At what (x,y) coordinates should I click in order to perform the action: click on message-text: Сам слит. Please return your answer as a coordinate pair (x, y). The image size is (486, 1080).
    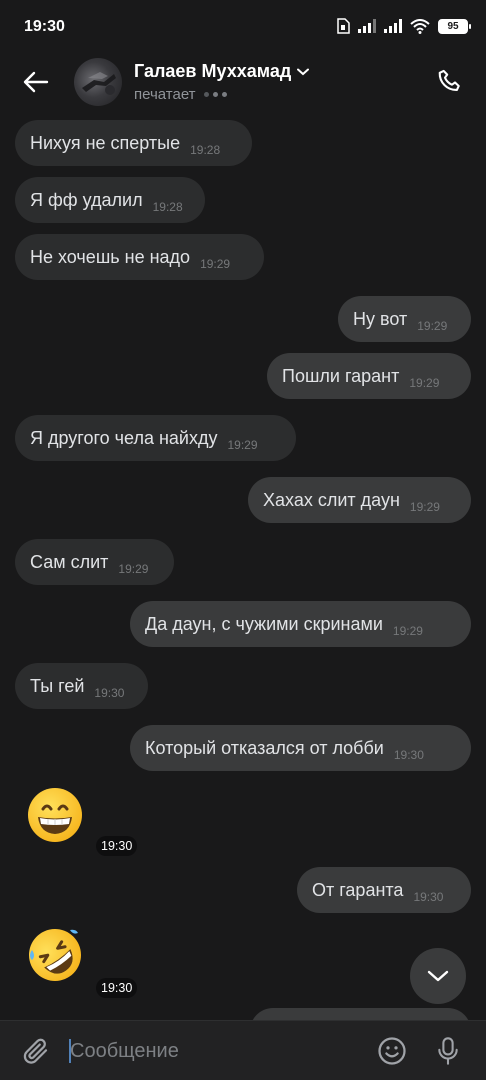
    Looking at the image, I should click on (69, 562).